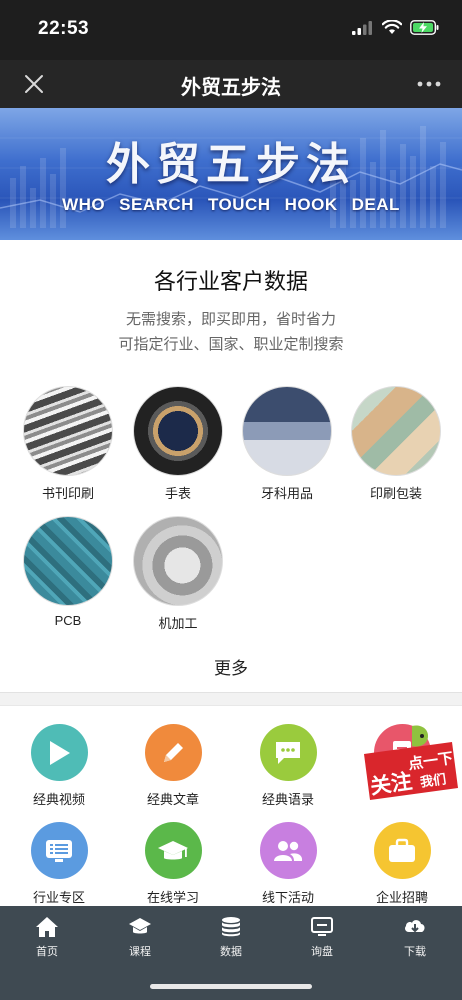 The width and height of the screenshot is (462, 1000). What do you see at coordinates (362, 27) in the screenshot?
I see `signal-icon` at bounding box center [362, 27].